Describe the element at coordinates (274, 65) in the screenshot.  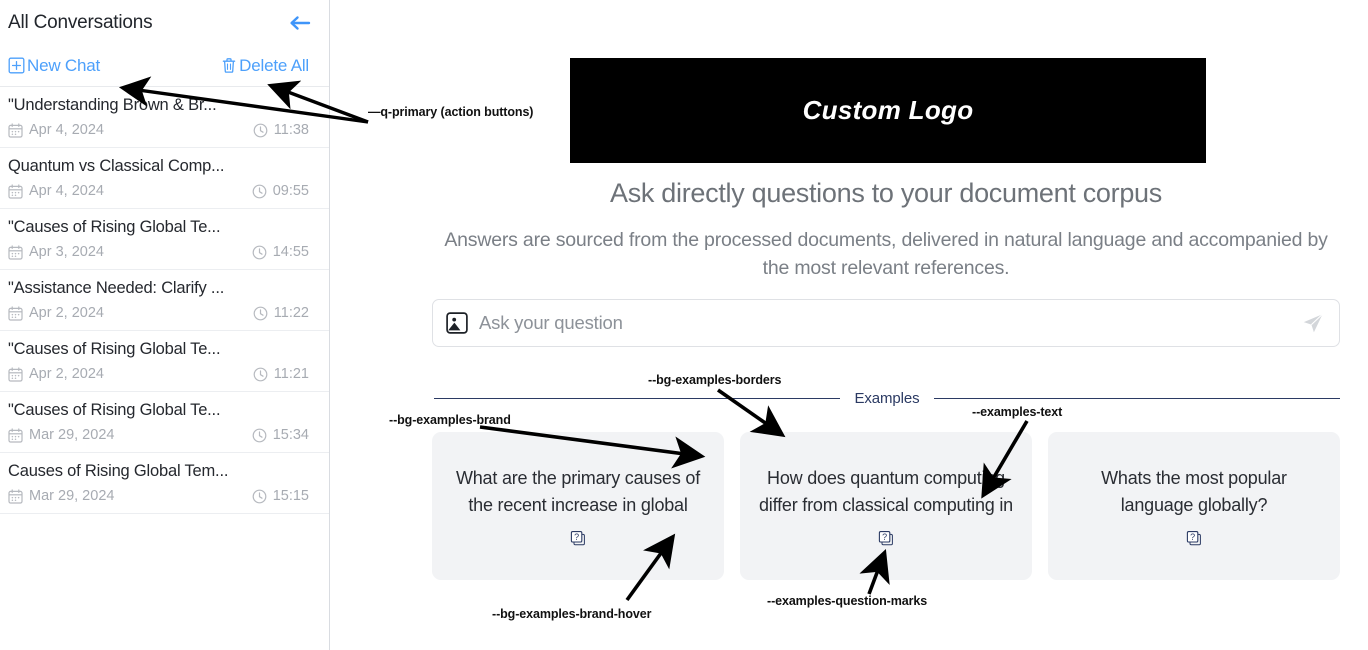
I see `delete-all-label: Delete All` at that location.